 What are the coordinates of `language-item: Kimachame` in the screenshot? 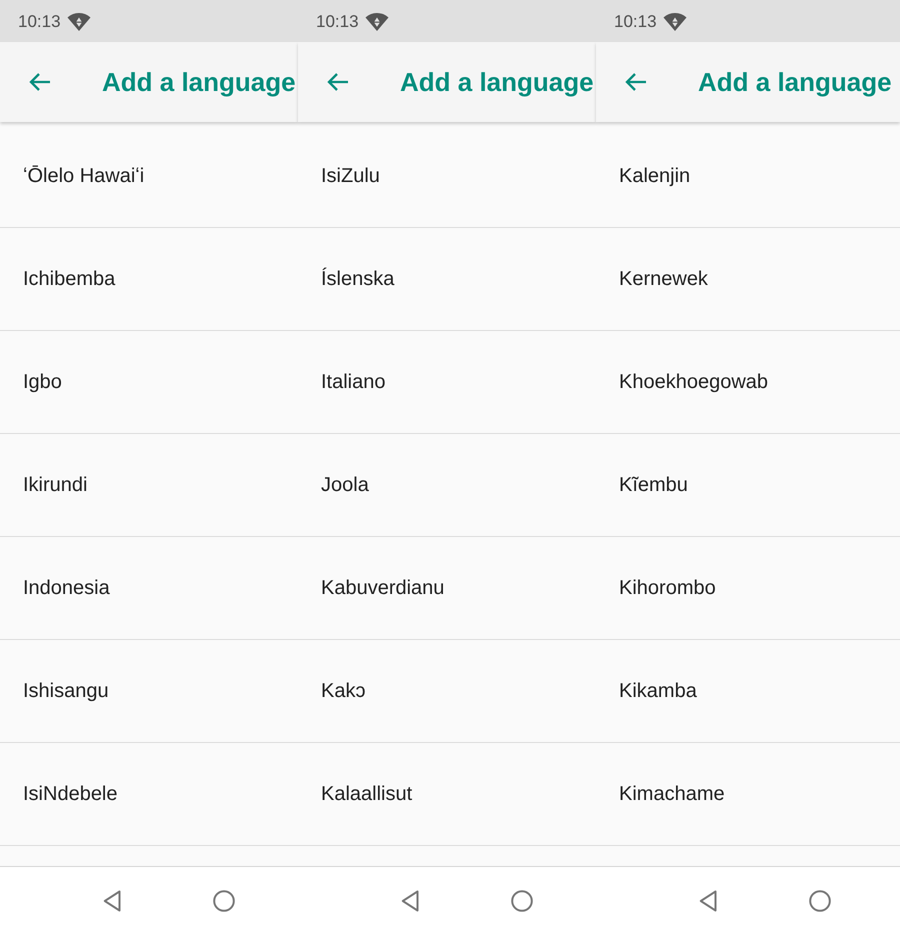 It's located at (748, 794).